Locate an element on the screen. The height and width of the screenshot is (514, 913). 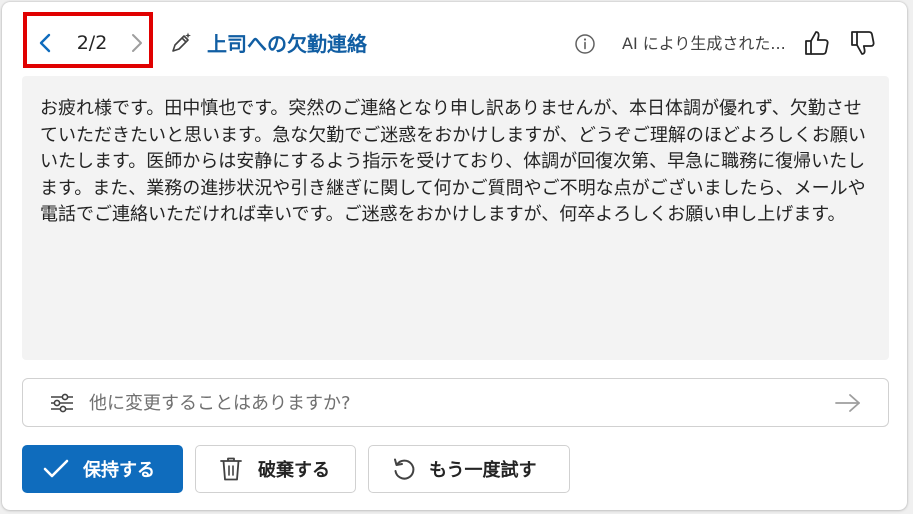
refine-prompt-input is located at coordinates (449, 403).